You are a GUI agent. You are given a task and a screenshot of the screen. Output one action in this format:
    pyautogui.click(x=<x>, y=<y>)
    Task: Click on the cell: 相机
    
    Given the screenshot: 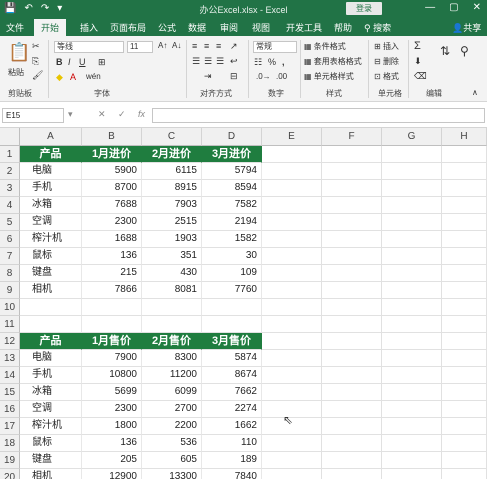 What is the action you would take?
    pyautogui.click(x=51, y=474)
    